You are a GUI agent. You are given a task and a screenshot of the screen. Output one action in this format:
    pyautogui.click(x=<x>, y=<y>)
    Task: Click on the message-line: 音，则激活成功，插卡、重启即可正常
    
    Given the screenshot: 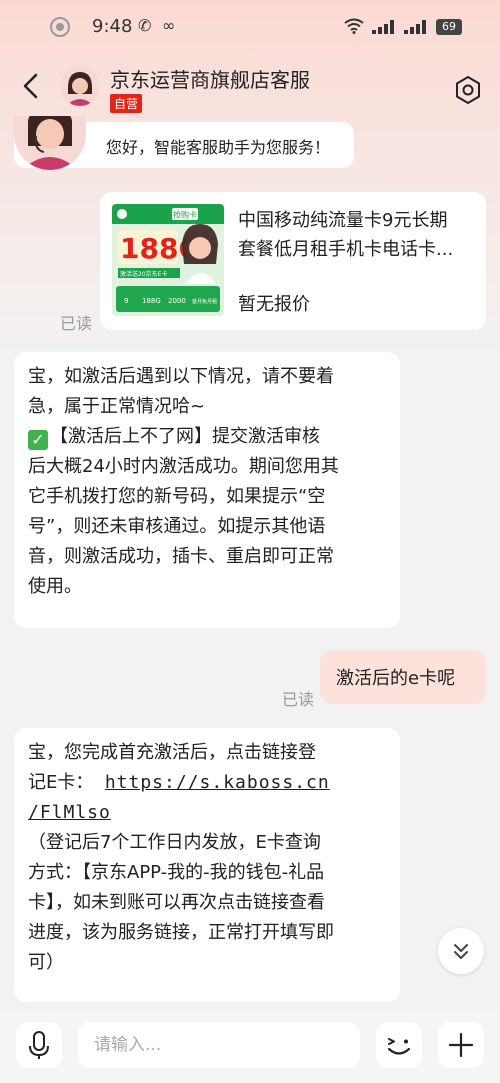 What is the action you would take?
    pyautogui.click(x=181, y=556)
    